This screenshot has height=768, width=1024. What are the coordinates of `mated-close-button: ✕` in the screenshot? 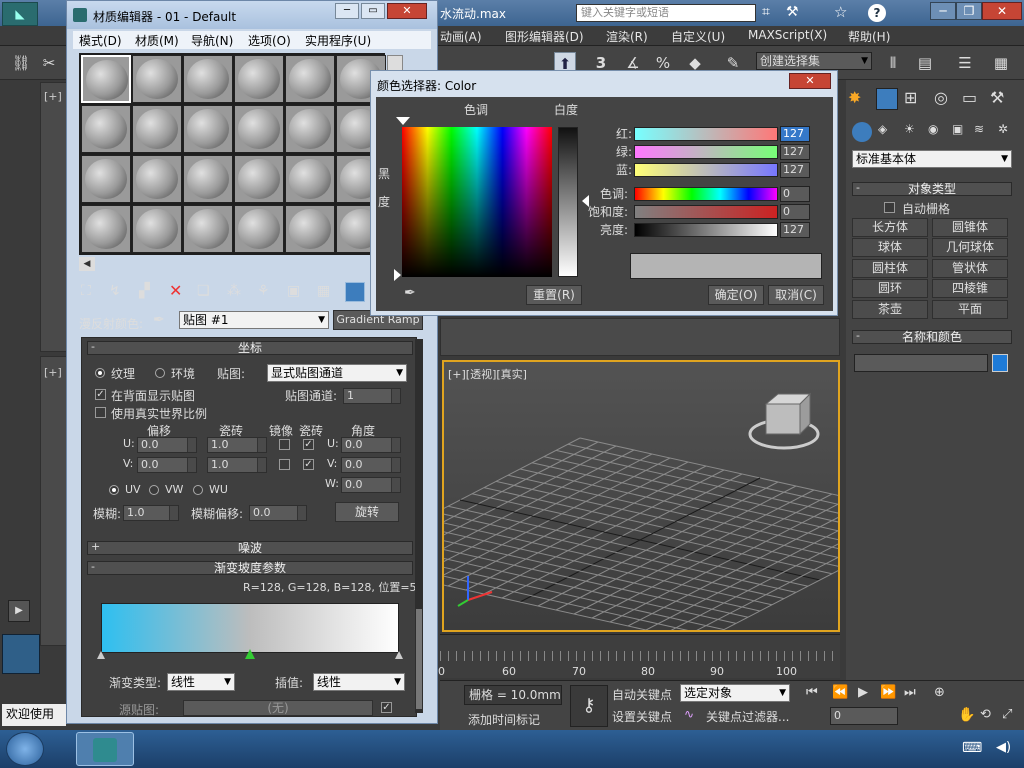 It's located at (407, 11).